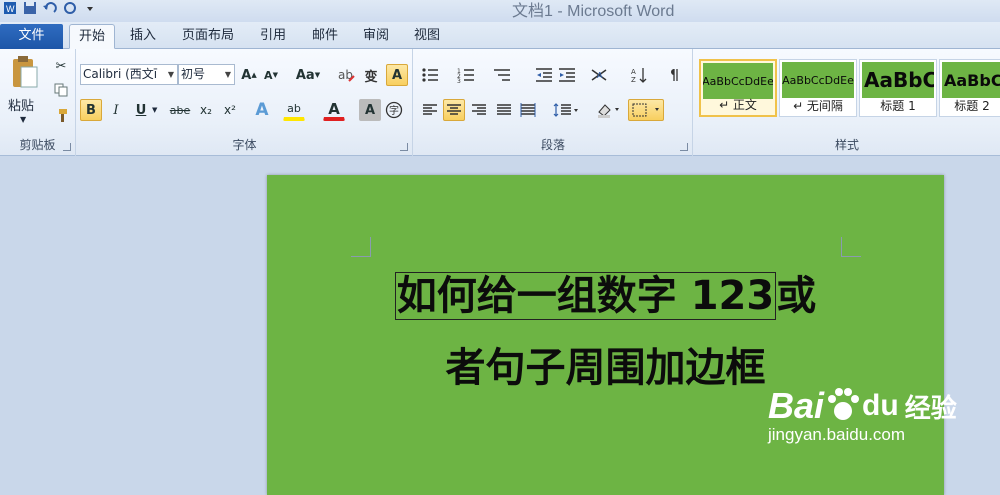  What do you see at coordinates (294, 110) in the screenshot?
I see `highlight-button: ab` at bounding box center [294, 110].